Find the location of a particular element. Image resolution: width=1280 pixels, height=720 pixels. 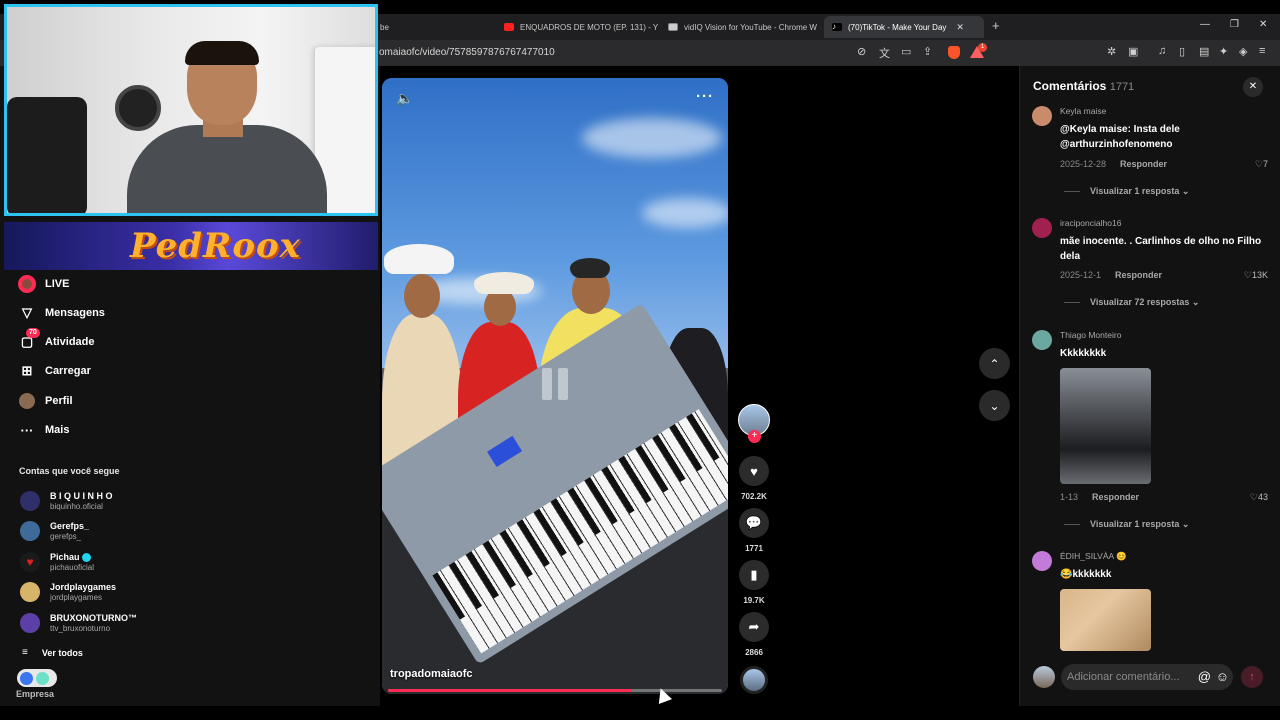

volume-icon: 🔈 is located at coordinates (404, 98).